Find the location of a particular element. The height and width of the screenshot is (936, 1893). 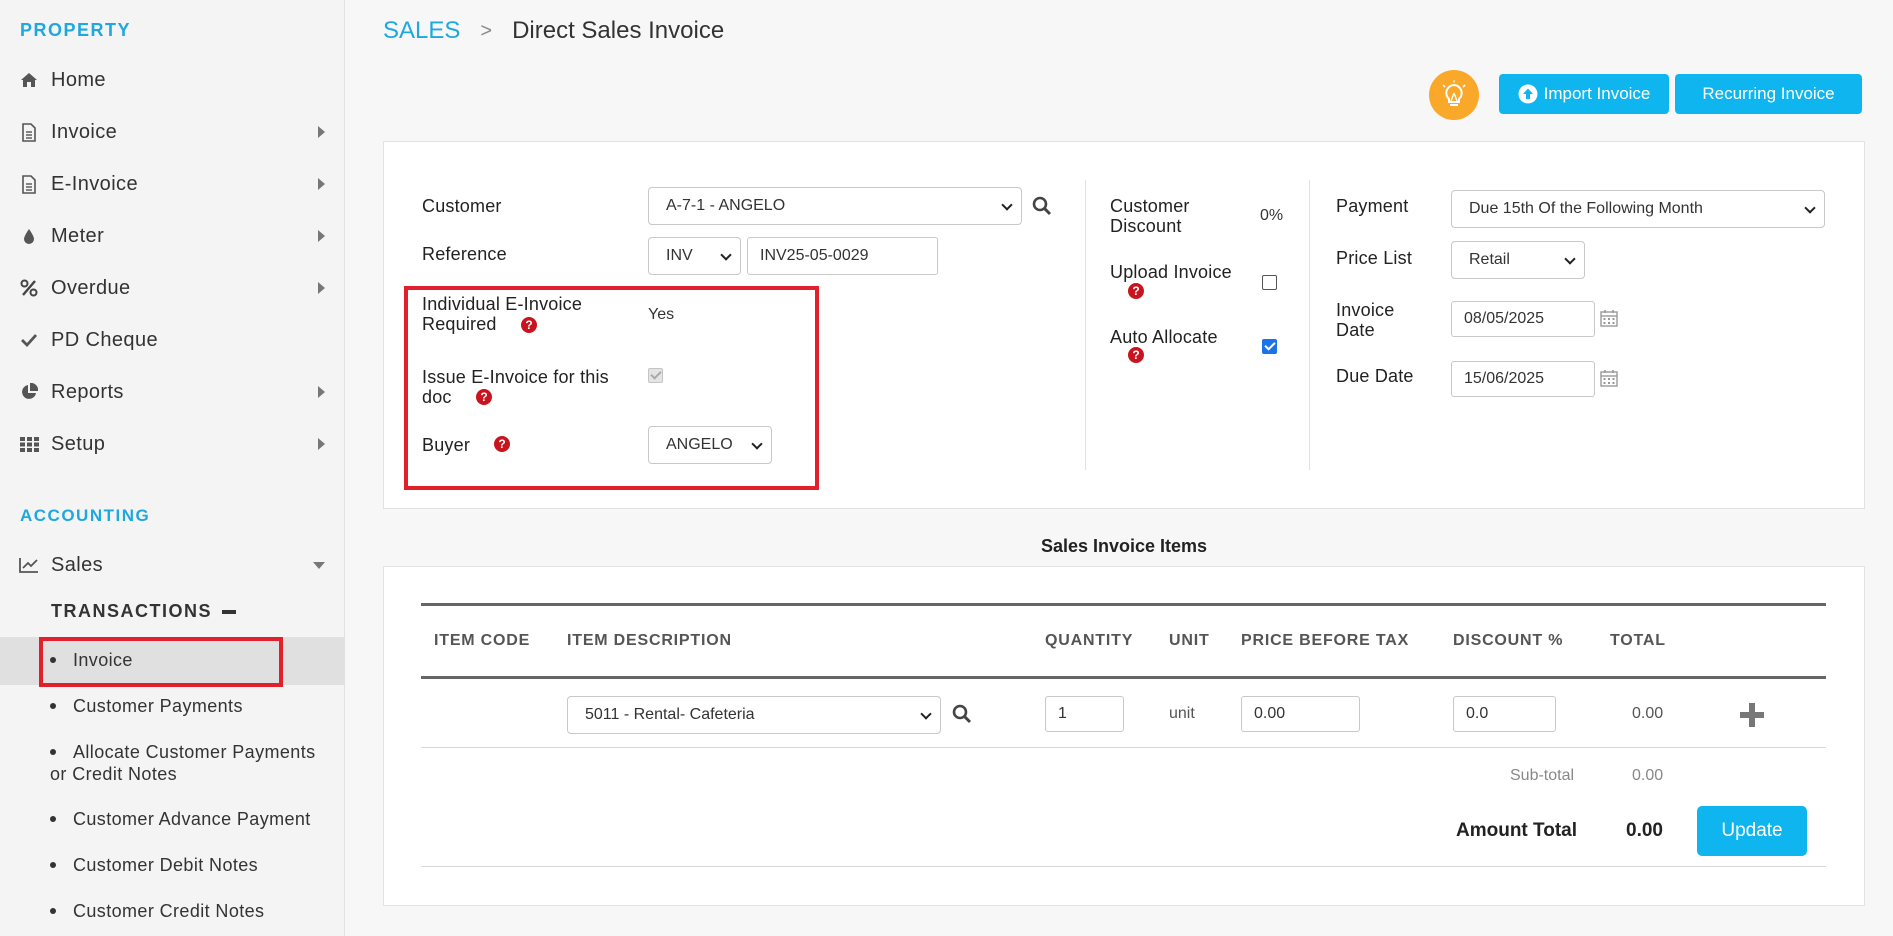

percent-icon is located at coordinates (29, 288).